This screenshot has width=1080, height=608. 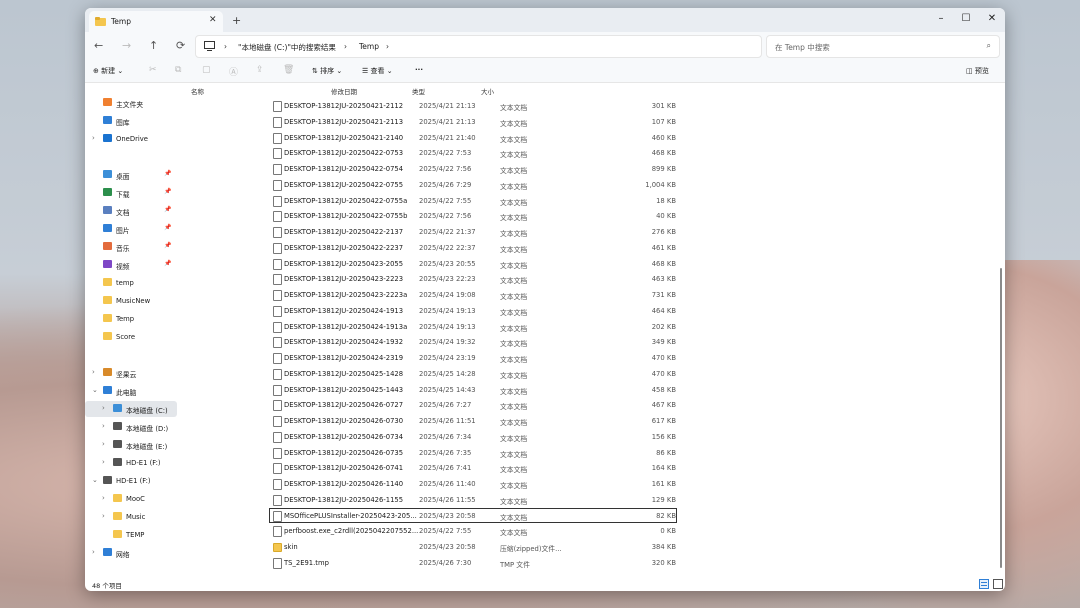 What do you see at coordinates (233, 71) in the screenshot?
I see `rename-icon: Ⓐ` at bounding box center [233, 71].